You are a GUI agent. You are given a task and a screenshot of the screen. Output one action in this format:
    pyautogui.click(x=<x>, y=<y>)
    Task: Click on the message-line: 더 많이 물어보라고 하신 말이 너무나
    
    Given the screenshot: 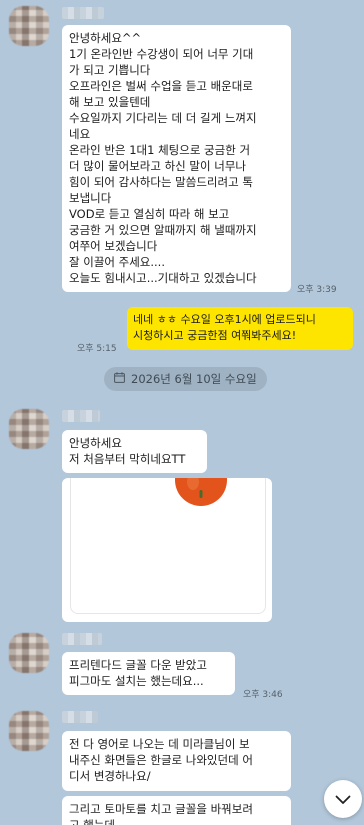 What is the action you would take?
    pyautogui.click(x=157, y=166)
    